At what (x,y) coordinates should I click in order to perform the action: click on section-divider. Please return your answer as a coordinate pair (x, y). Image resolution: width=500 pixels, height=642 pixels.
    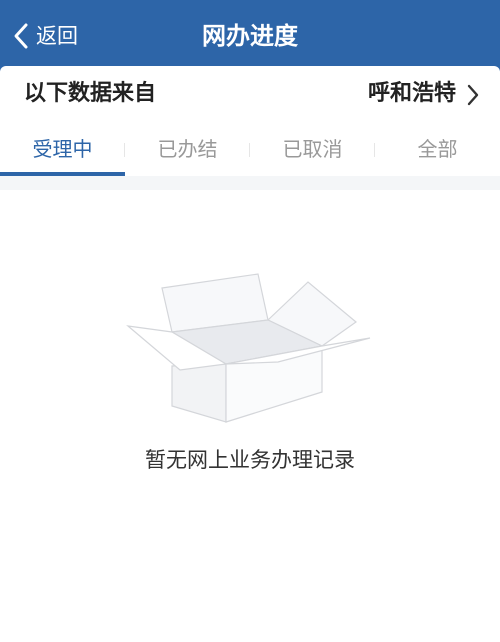
    Looking at the image, I should click on (250, 183).